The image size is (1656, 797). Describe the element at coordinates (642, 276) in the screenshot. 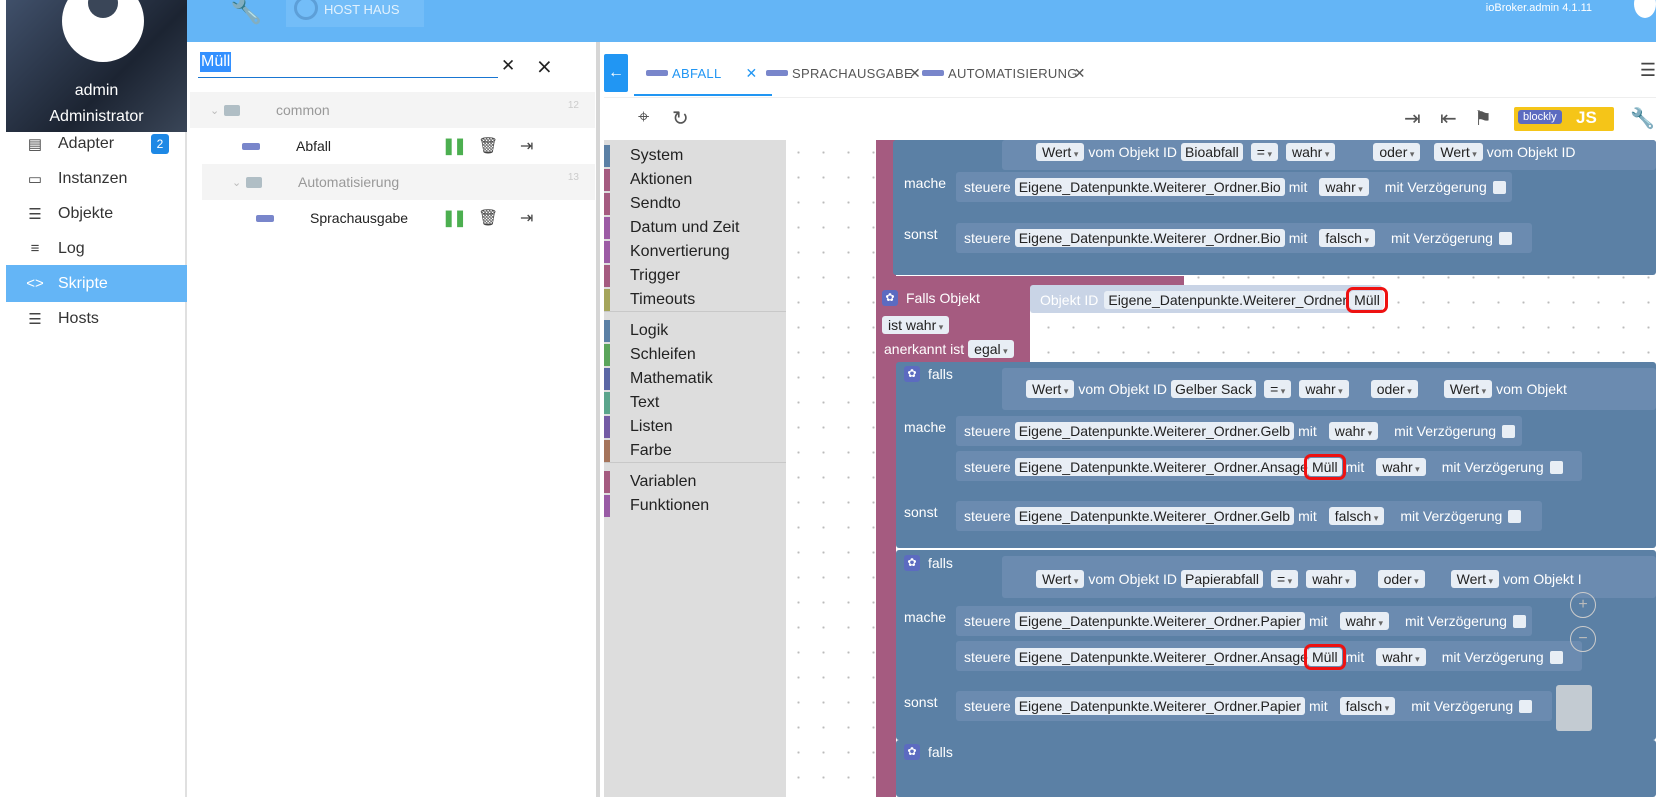

I see `toolbox-category: Trigger` at that location.